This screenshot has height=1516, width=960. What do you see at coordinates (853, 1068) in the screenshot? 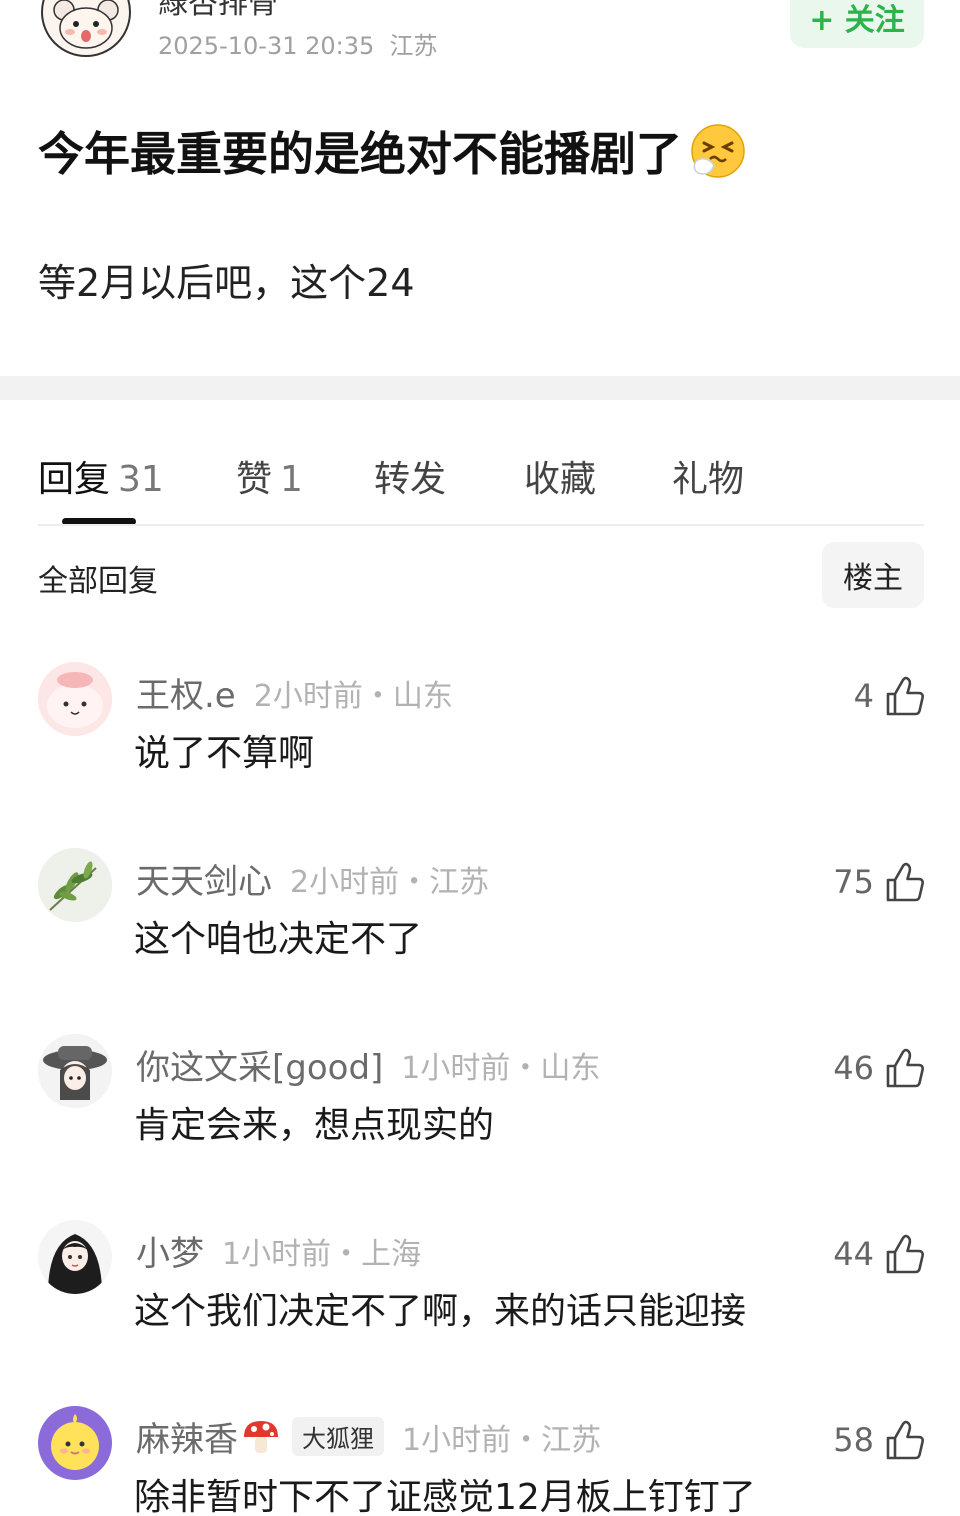
I see `like-count: 46` at bounding box center [853, 1068].